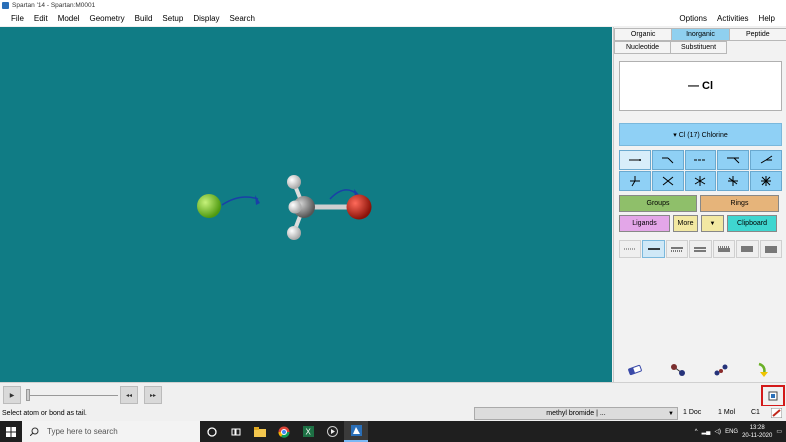  Describe the element at coordinates (393, 394) in the screenshot. I see `animation-controls: ▶ ◂◂ ▸▸` at that location.